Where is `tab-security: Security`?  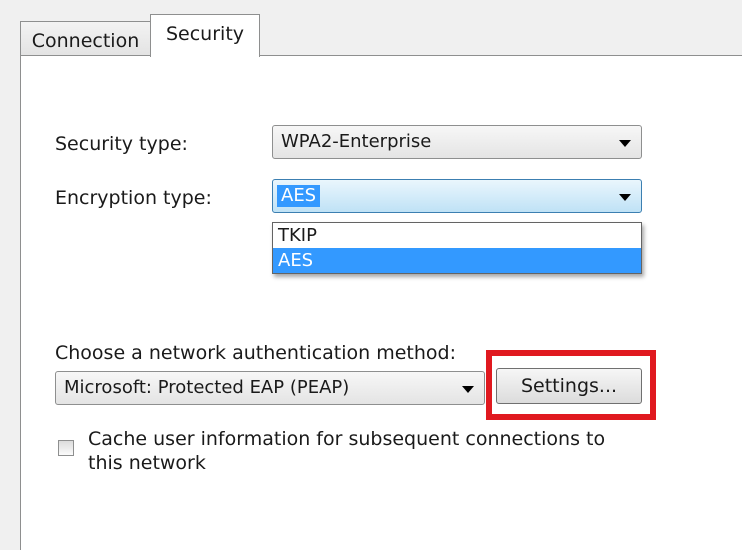 tab-security: Security is located at coordinates (205, 35).